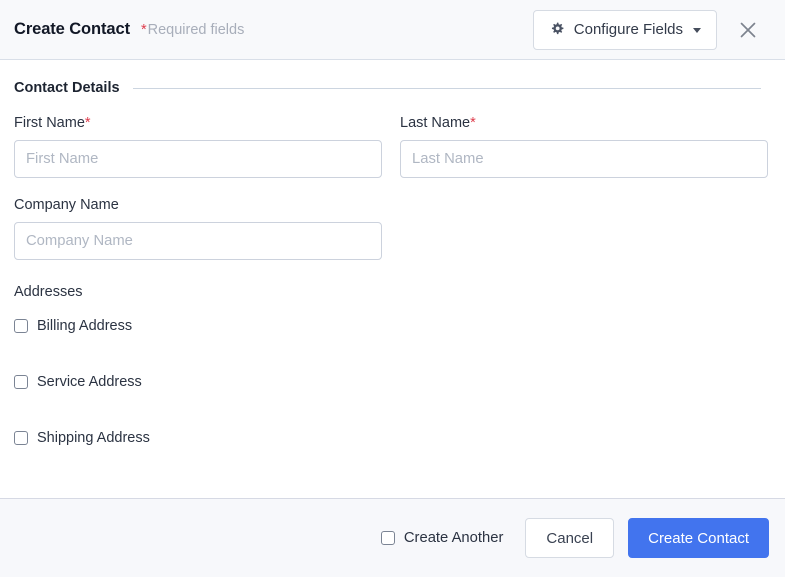 This screenshot has width=785, height=577. I want to click on service-address-label: Service Address, so click(89, 382).